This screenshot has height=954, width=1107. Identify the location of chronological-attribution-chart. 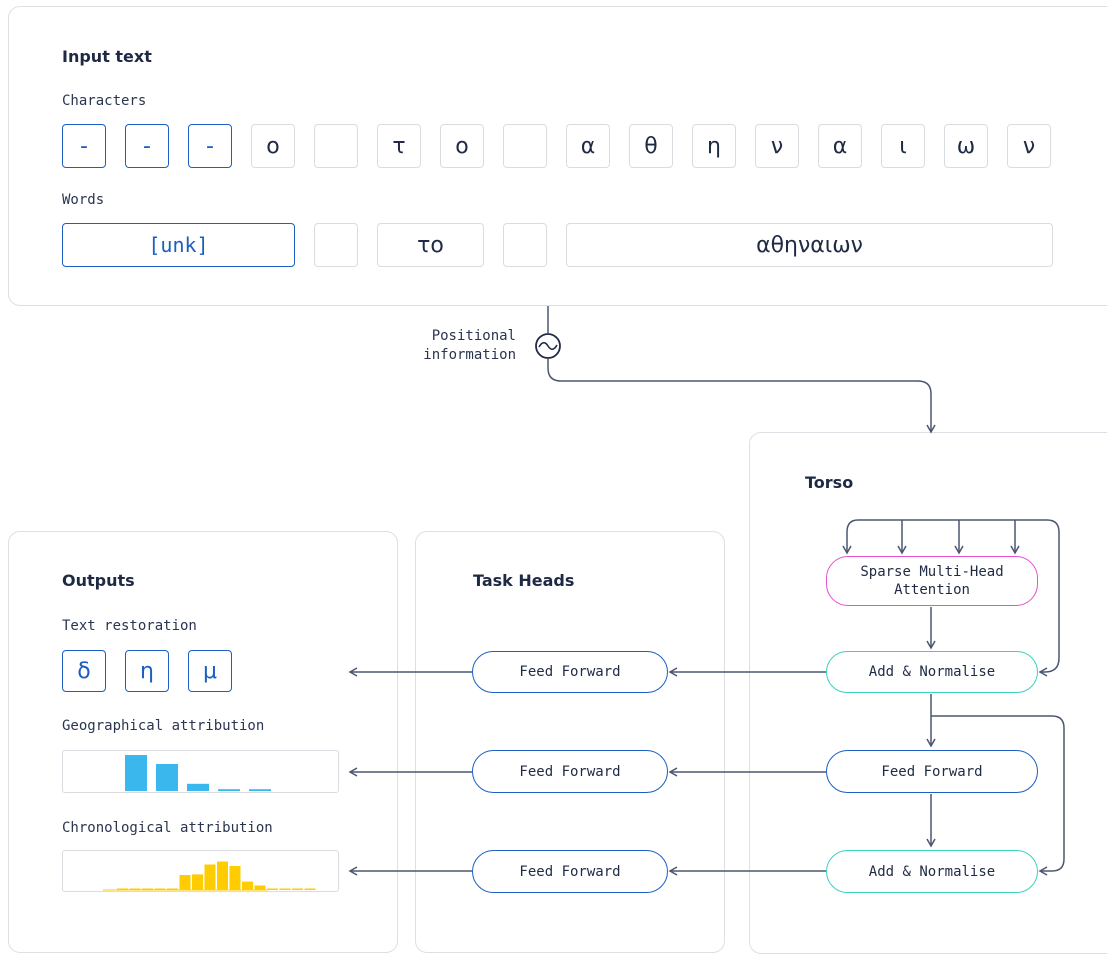
(209, 876).